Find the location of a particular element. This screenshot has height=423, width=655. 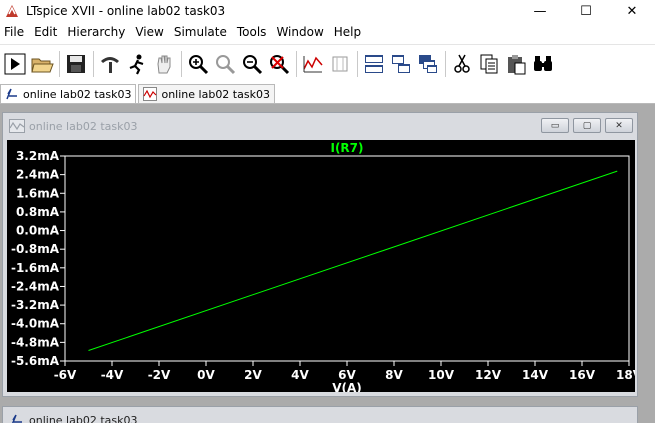

y-tick-label: 0.0mA is located at coordinates (38, 231).